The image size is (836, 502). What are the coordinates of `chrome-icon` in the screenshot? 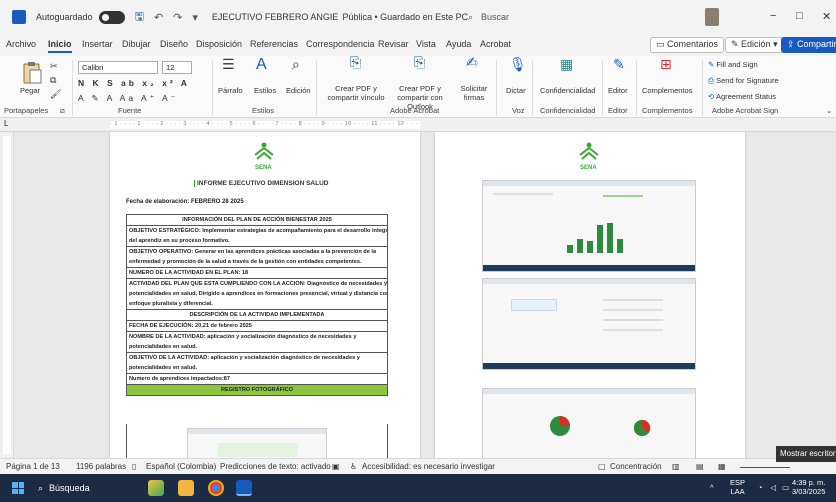 It's located at (216, 488).